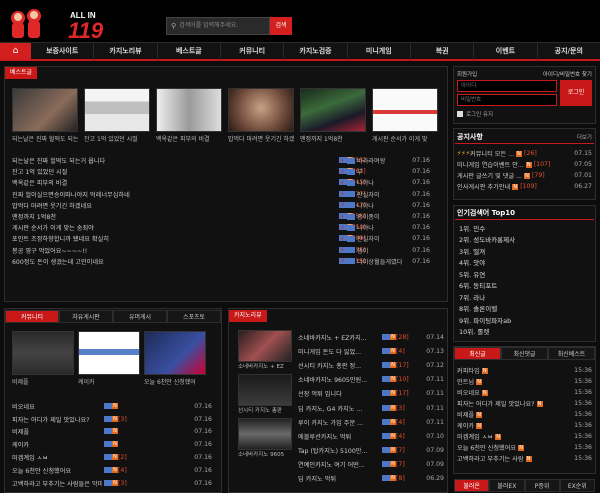  What do you see at coordinates (371, 380) in the screenshot?
I see `list-item: 소네바카지노 9605만원... N[10] 07.11` at bounding box center [371, 380].